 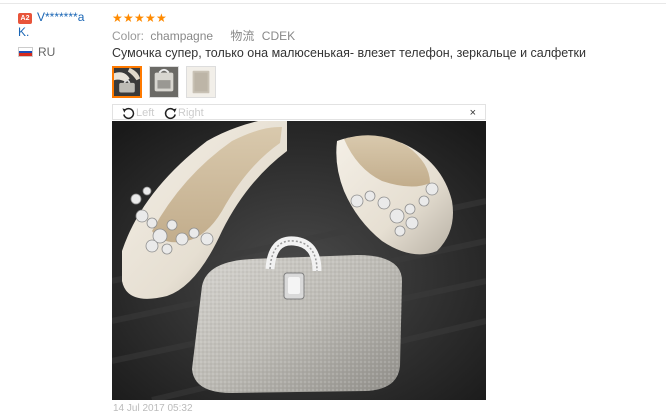 I want to click on top-divider, so click(x=333, y=3).